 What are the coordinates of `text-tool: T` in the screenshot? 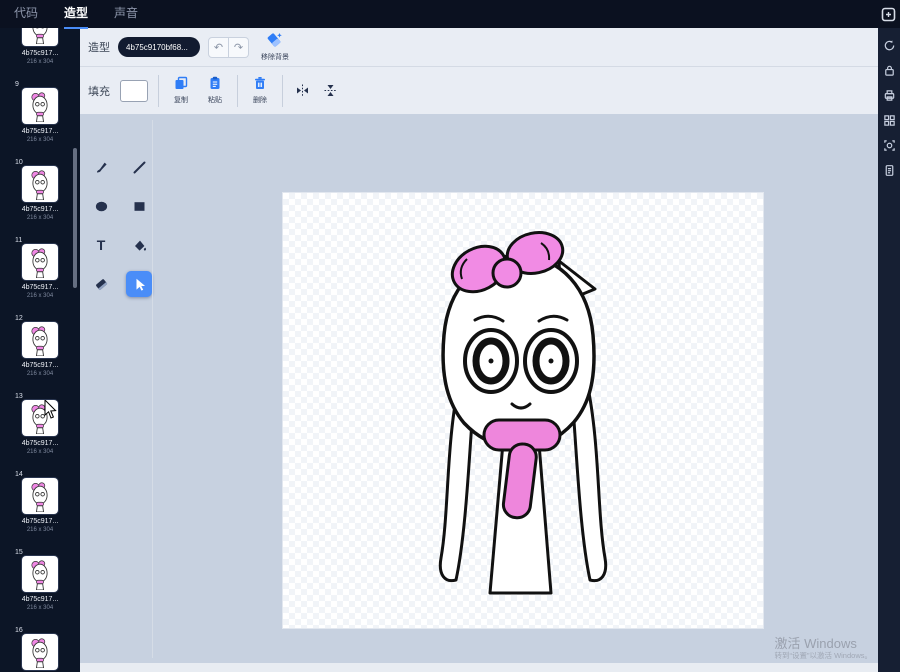 It's located at (101, 245).